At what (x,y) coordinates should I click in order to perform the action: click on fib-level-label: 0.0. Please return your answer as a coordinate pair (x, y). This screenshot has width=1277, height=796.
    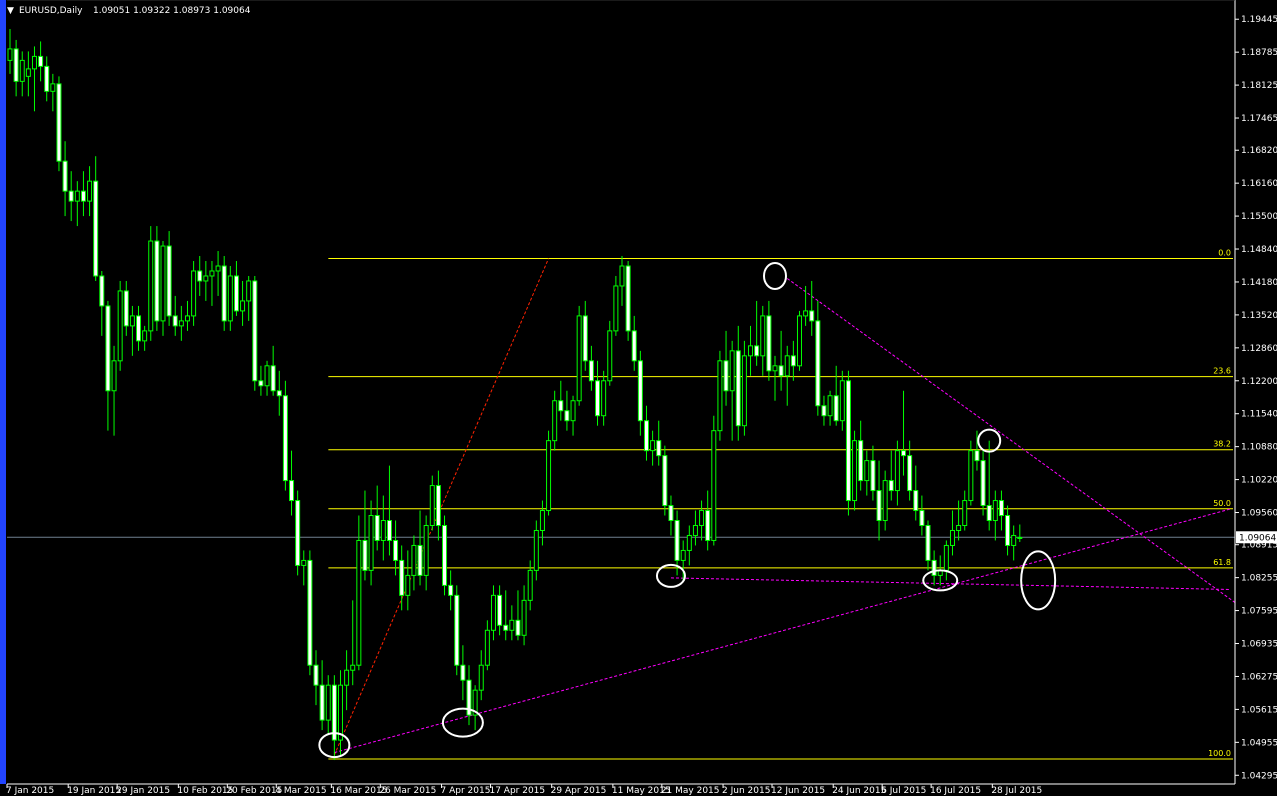
    Looking at the image, I should click on (1224, 253).